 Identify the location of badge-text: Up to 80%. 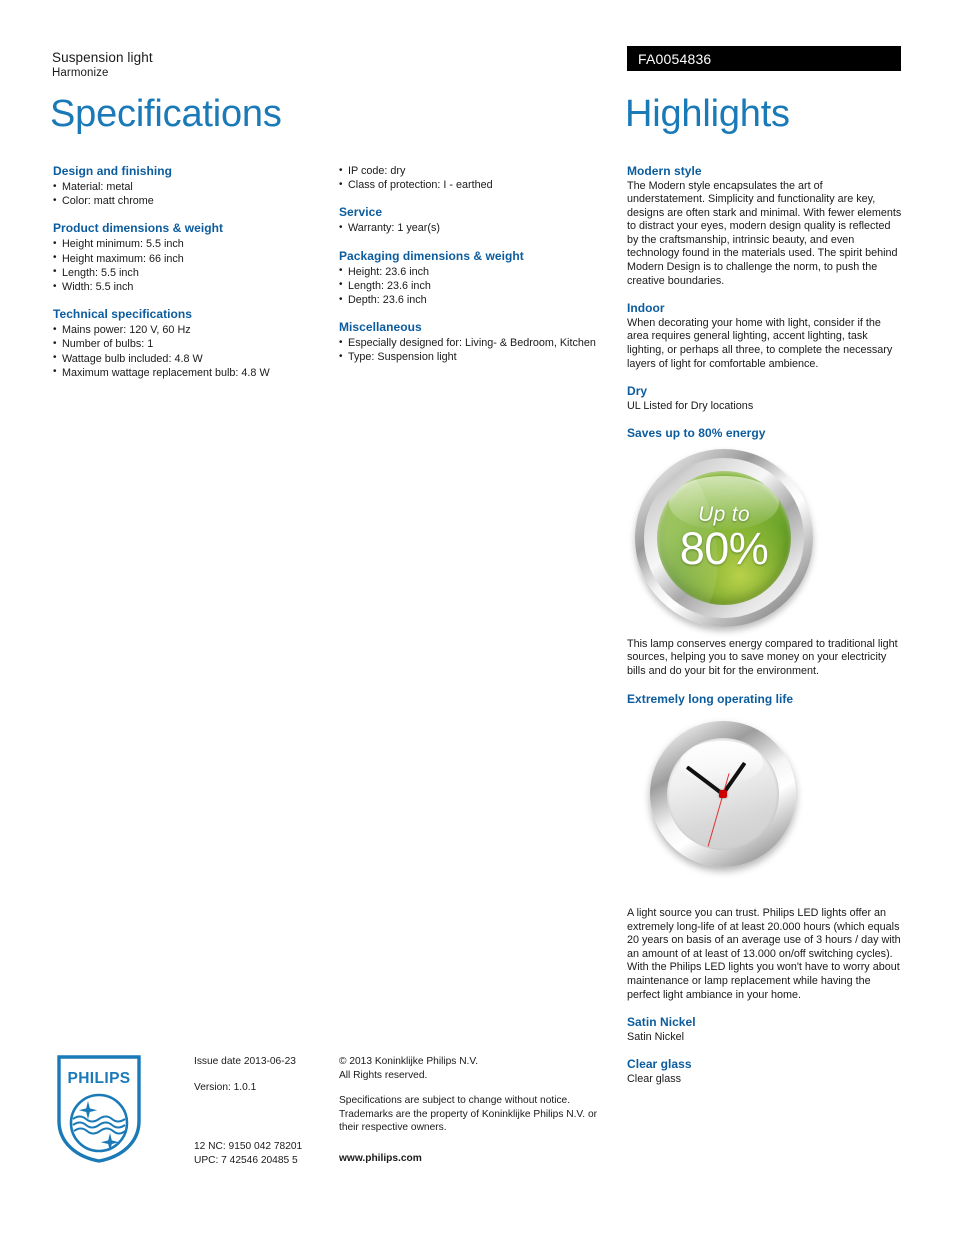
(724, 538).